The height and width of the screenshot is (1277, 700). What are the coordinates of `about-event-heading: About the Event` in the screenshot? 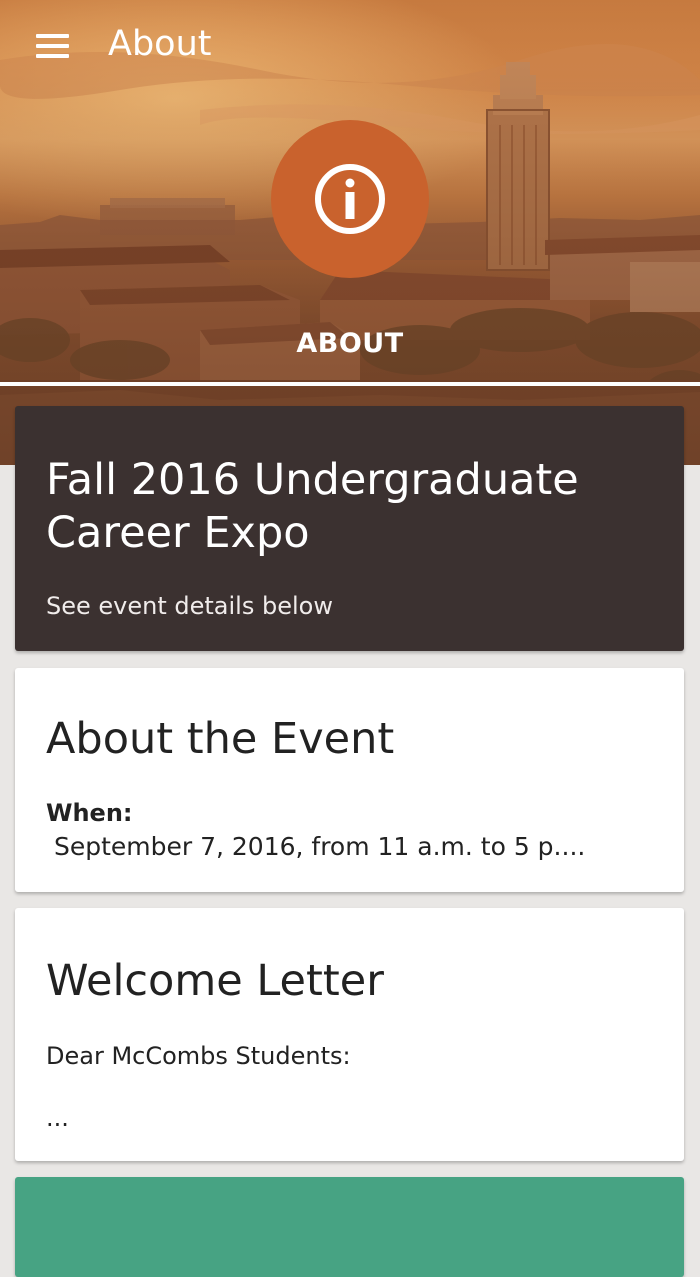 It's located at (220, 739).